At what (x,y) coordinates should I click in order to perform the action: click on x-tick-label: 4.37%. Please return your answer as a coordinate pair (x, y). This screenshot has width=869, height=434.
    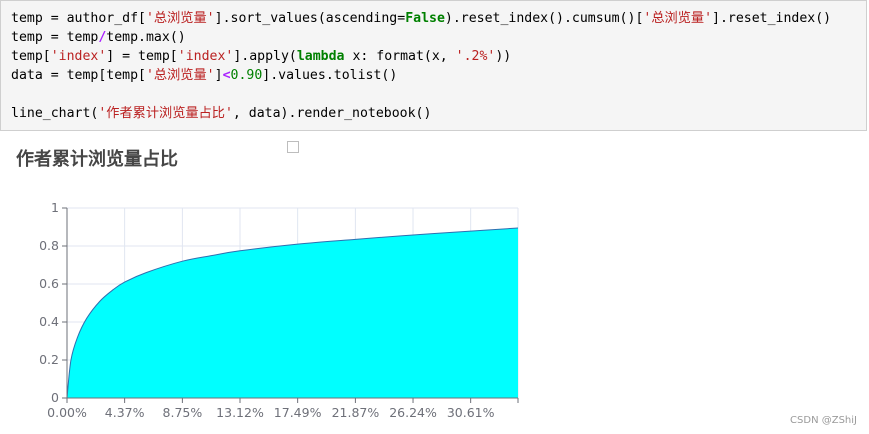
    Looking at the image, I should click on (125, 412).